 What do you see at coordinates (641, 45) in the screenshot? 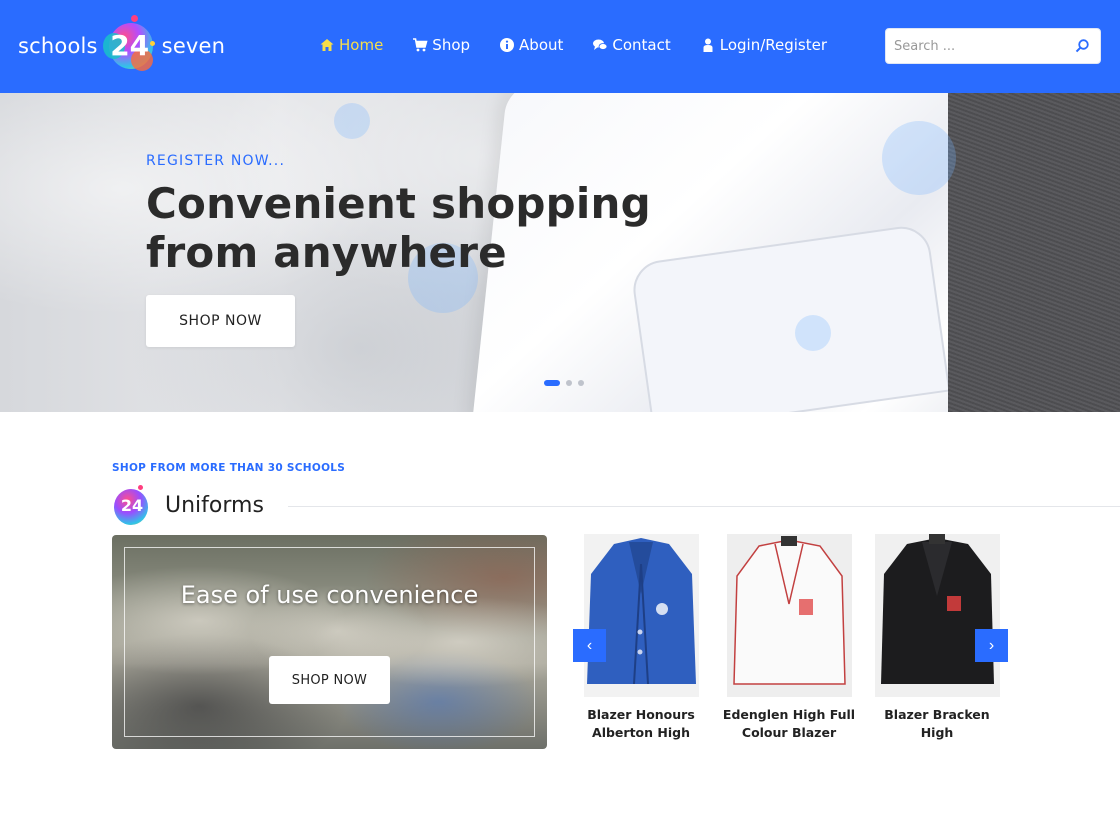
I see `nav-label-contact: Contact` at bounding box center [641, 45].